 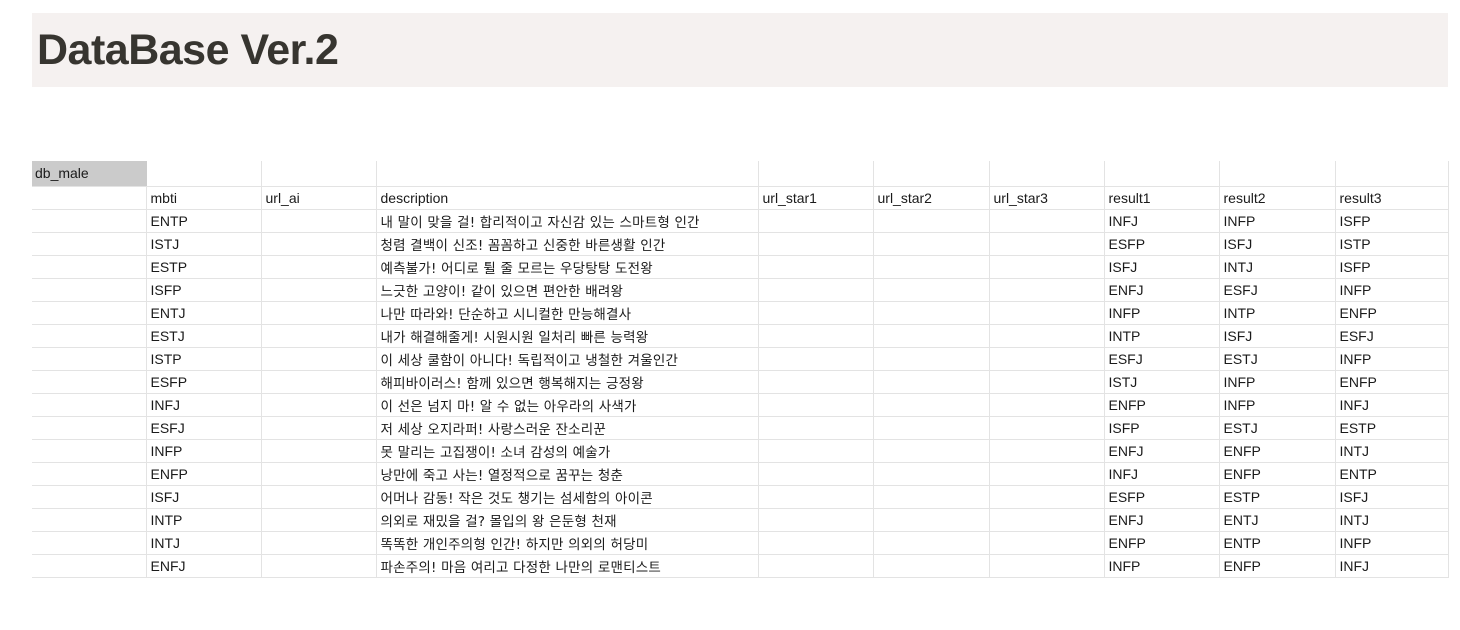 What do you see at coordinates (1392, 198) in the screenshot?
I see `column-header-result3: result3` at bounding box center [1392, 198].